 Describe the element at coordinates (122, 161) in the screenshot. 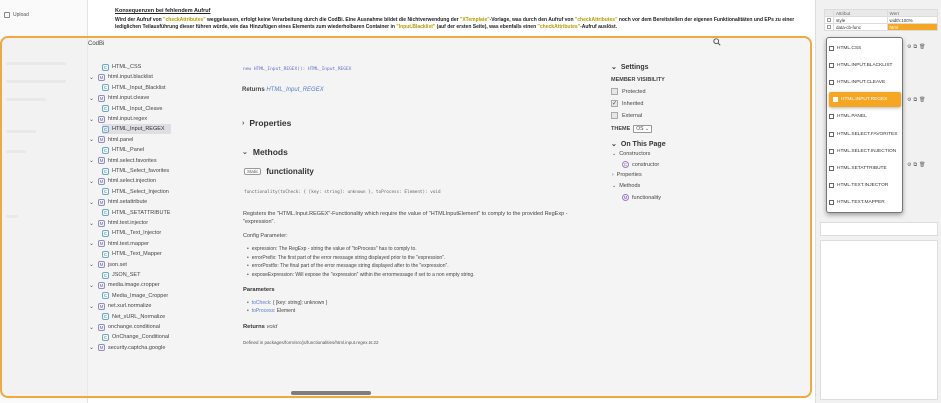

I see `tree-module-item: ⌄ Mhtml.select.favorites` at that location.